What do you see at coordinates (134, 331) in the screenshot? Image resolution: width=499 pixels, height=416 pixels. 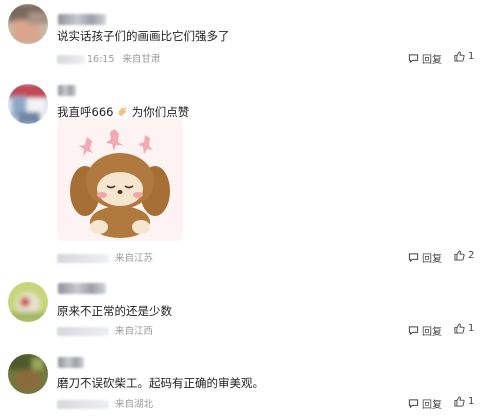 I see `comment-location: 来自江西` at bounding box center [134, 331].